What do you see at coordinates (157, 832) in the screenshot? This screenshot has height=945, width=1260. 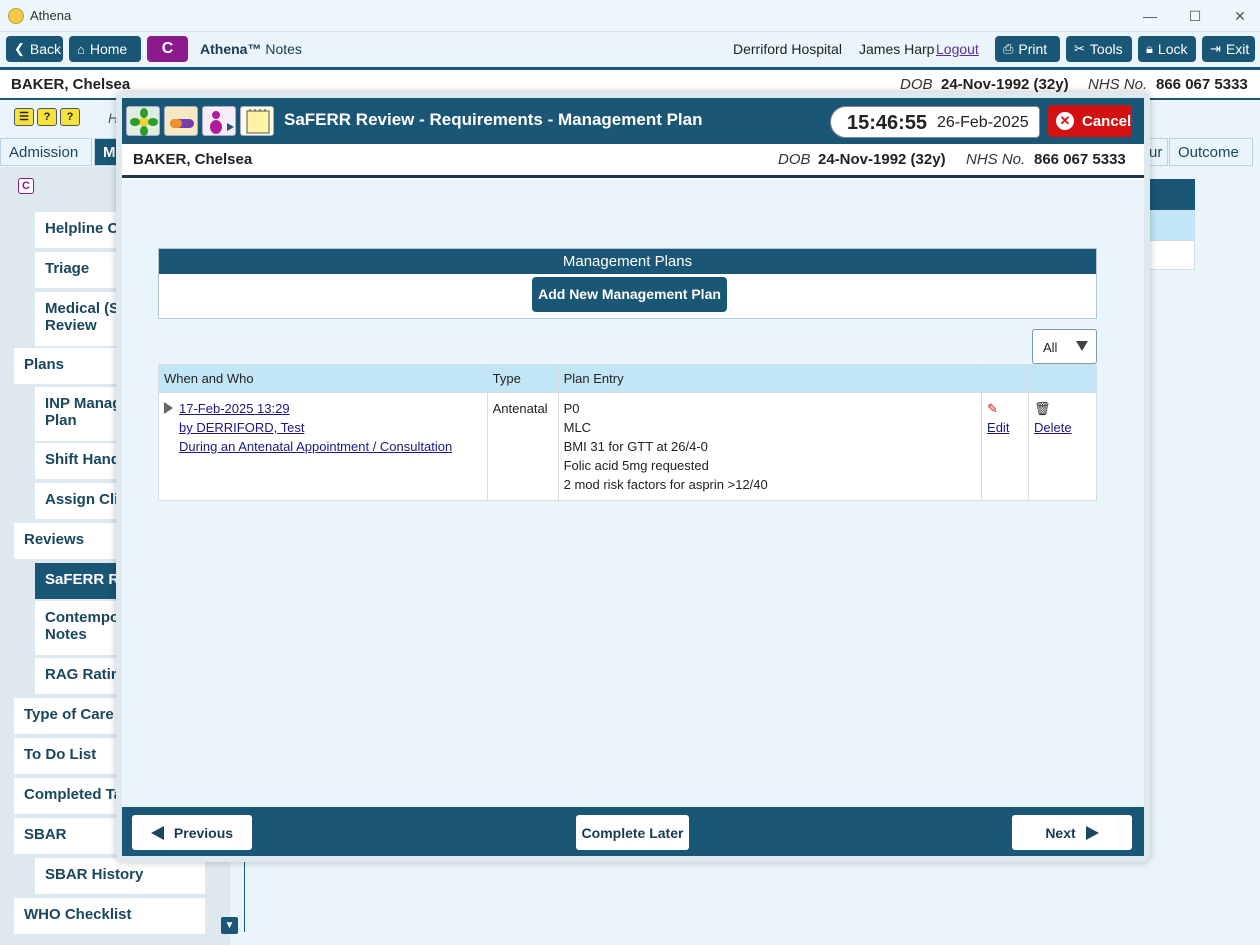 I see `arrow-left-icon` at bounding box center [157, 832].